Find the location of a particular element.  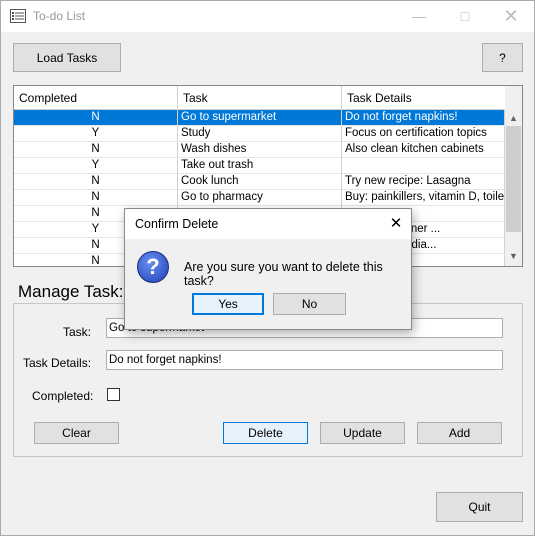

cell-details: Do not forget napkins! is located at coordinates (423, 117).